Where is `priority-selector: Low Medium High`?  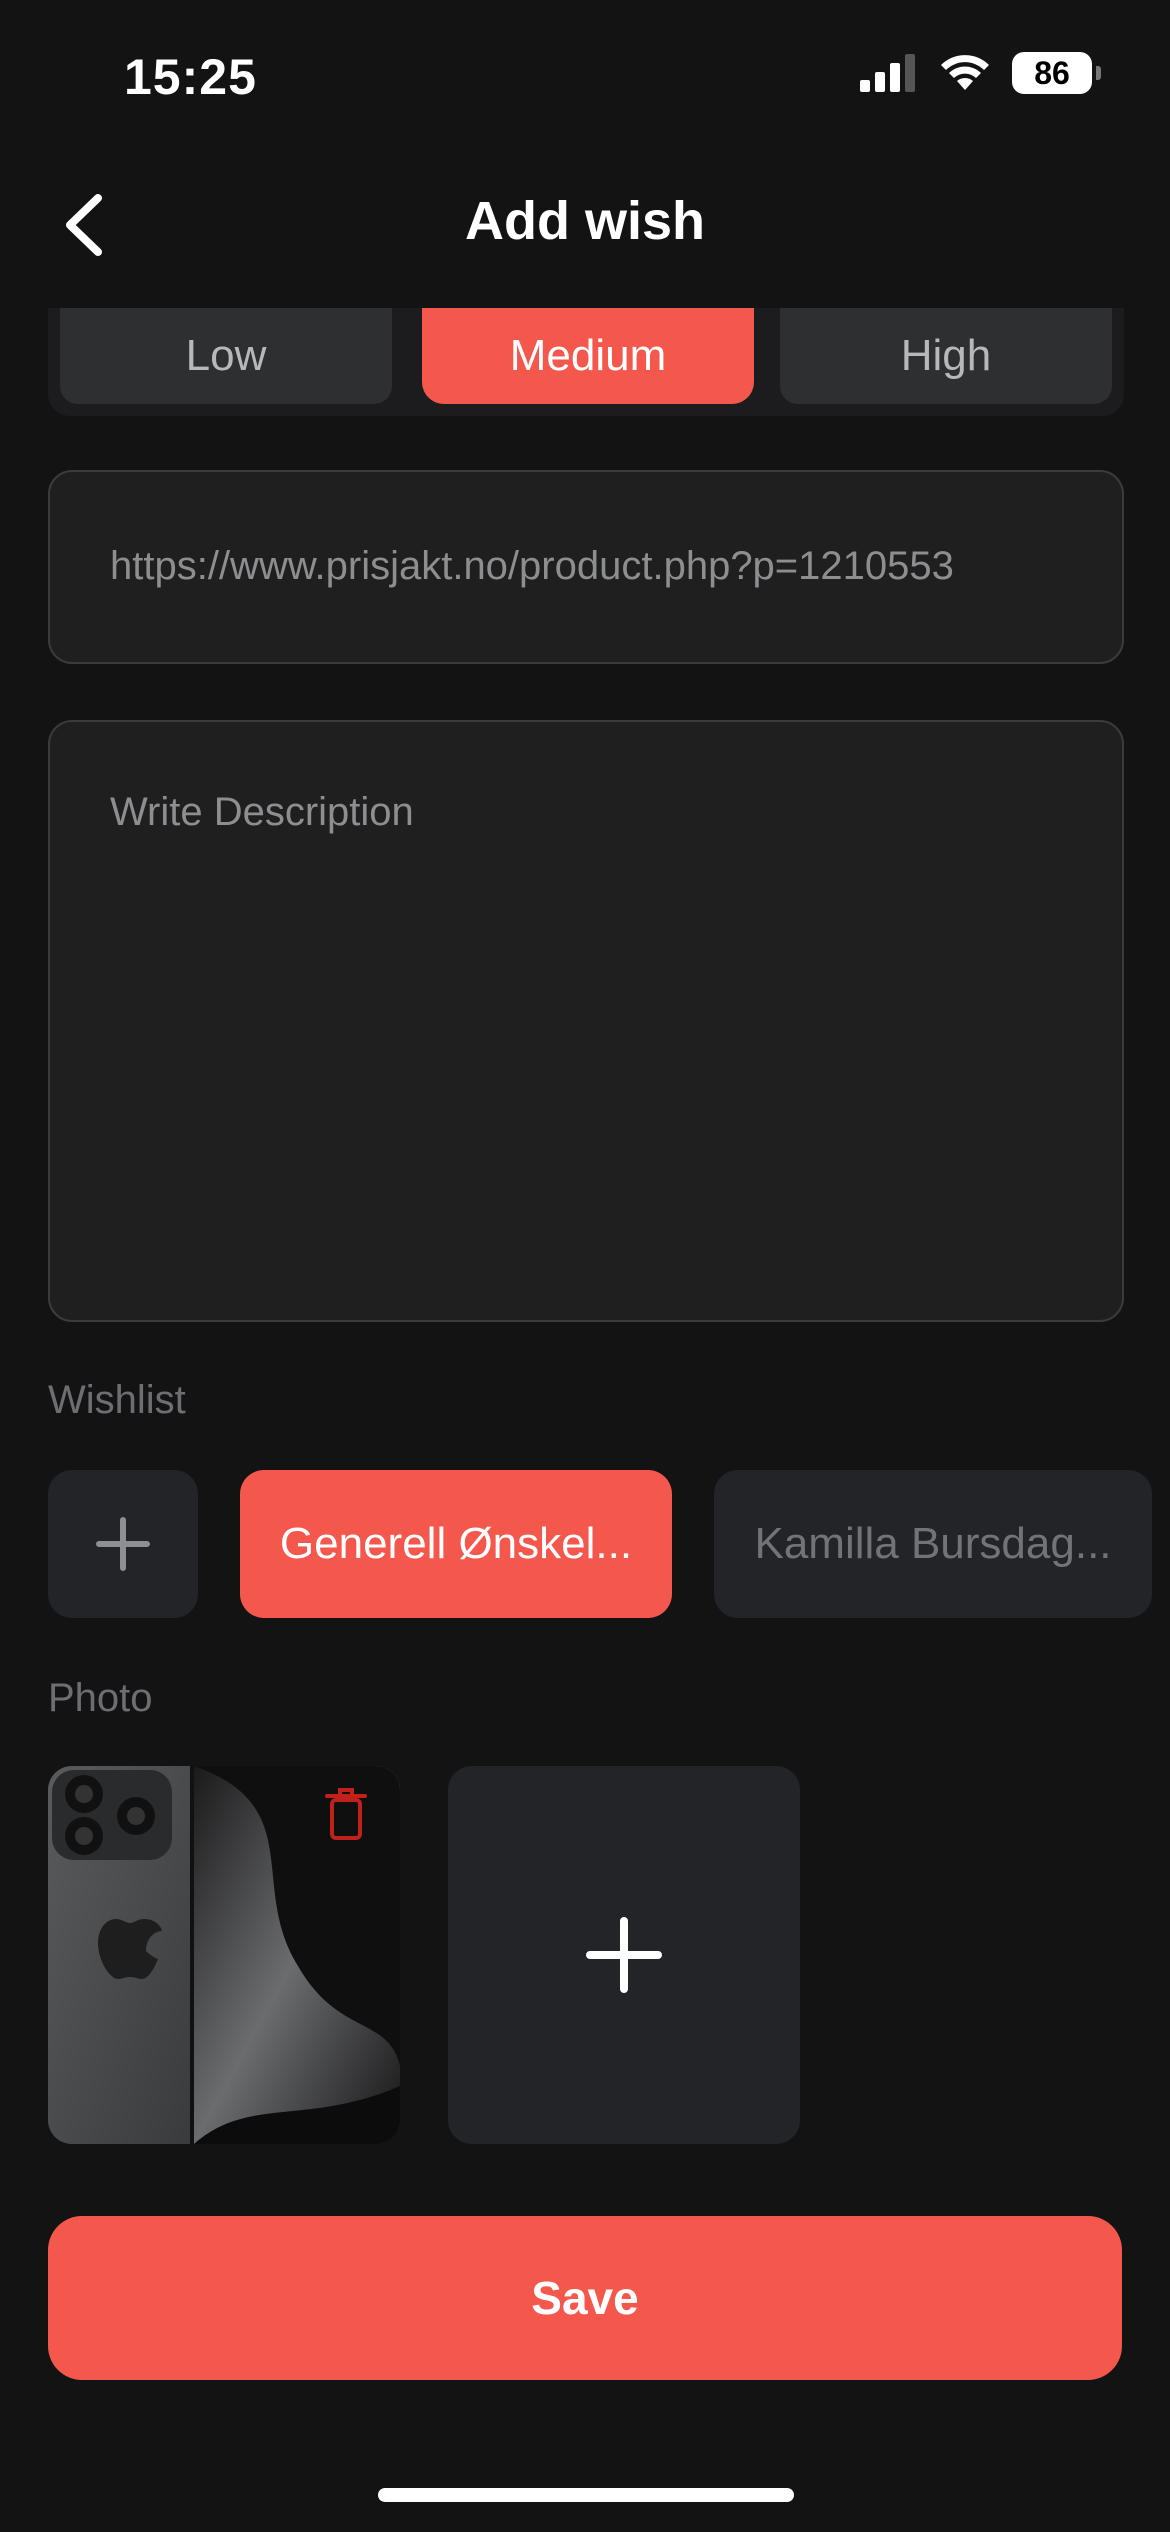 priority-selector: Low Medium High is located at coordinates (586, 362).